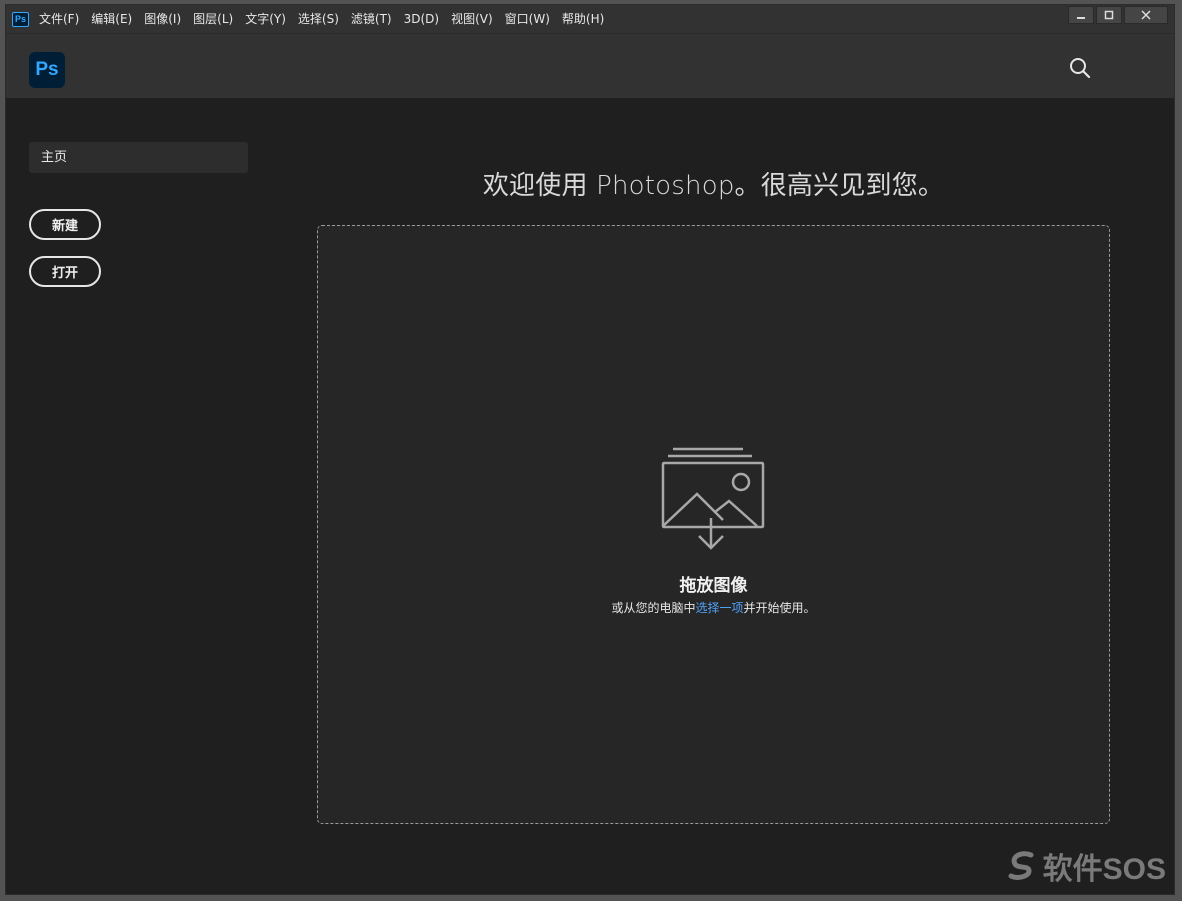 This screenshot has height=901, width=1182. What do you see at coordinates (586, 19) in the screenshot?
I see `menu-help: 帮助(H)` at bounding box center [586, 19].